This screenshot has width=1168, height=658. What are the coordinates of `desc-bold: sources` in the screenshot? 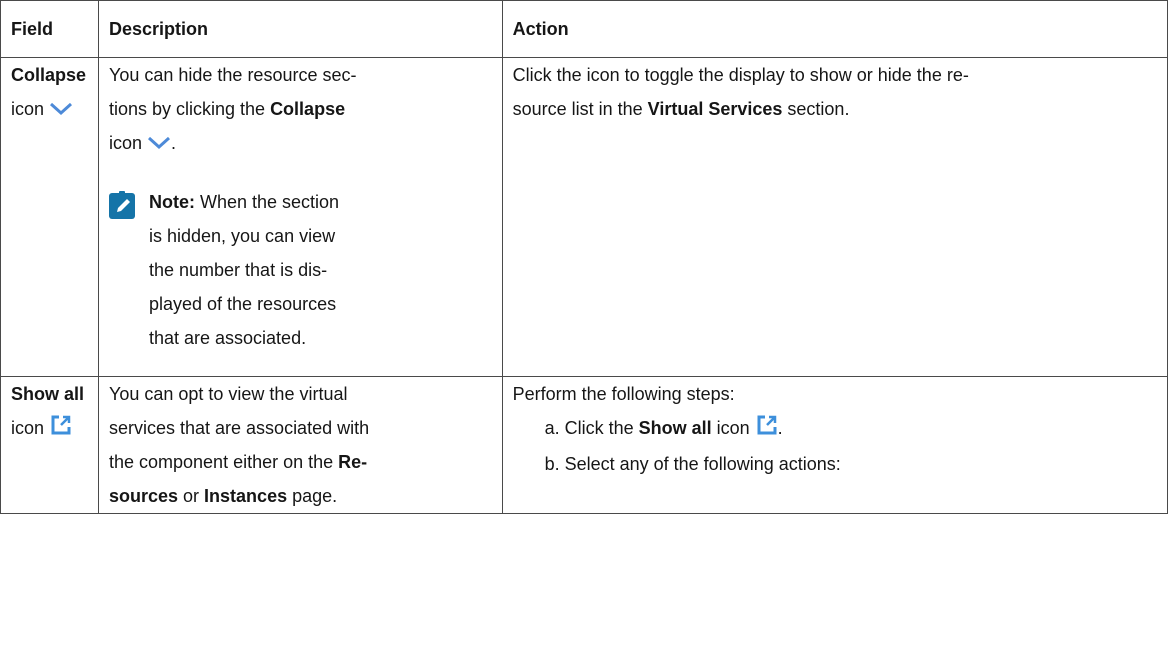 It's located at (143, 496).